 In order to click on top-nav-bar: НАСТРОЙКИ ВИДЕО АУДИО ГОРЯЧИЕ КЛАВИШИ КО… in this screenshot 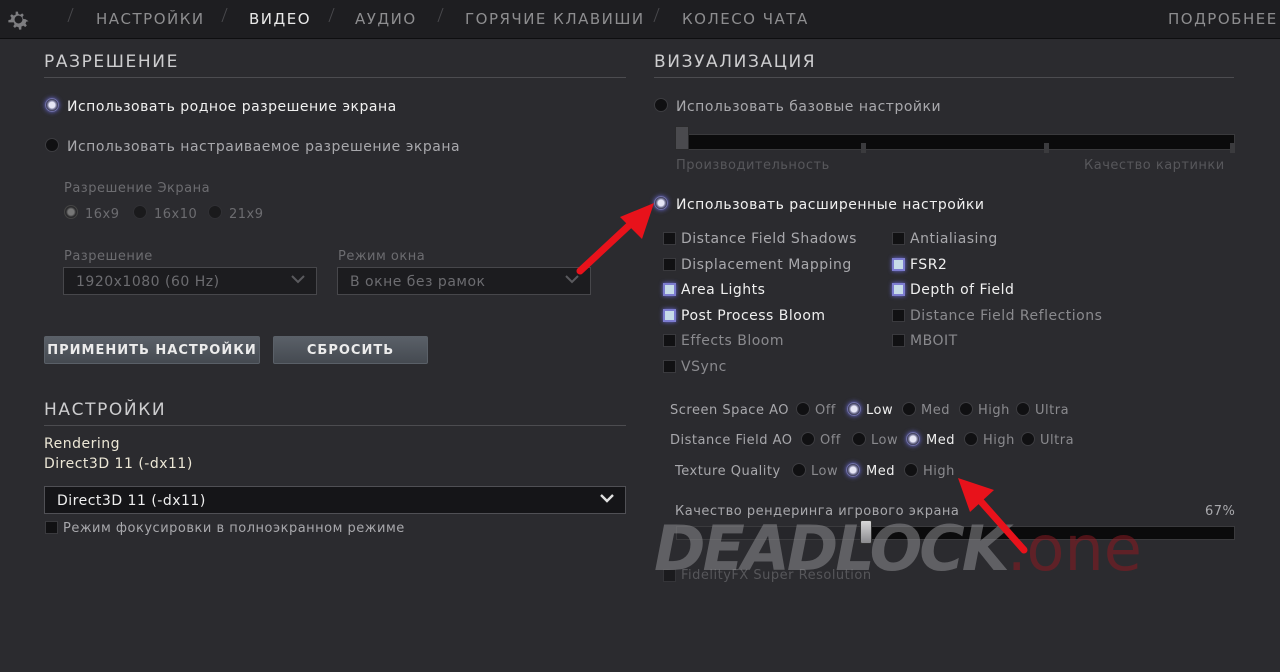, I will do `click(640, 19)`.